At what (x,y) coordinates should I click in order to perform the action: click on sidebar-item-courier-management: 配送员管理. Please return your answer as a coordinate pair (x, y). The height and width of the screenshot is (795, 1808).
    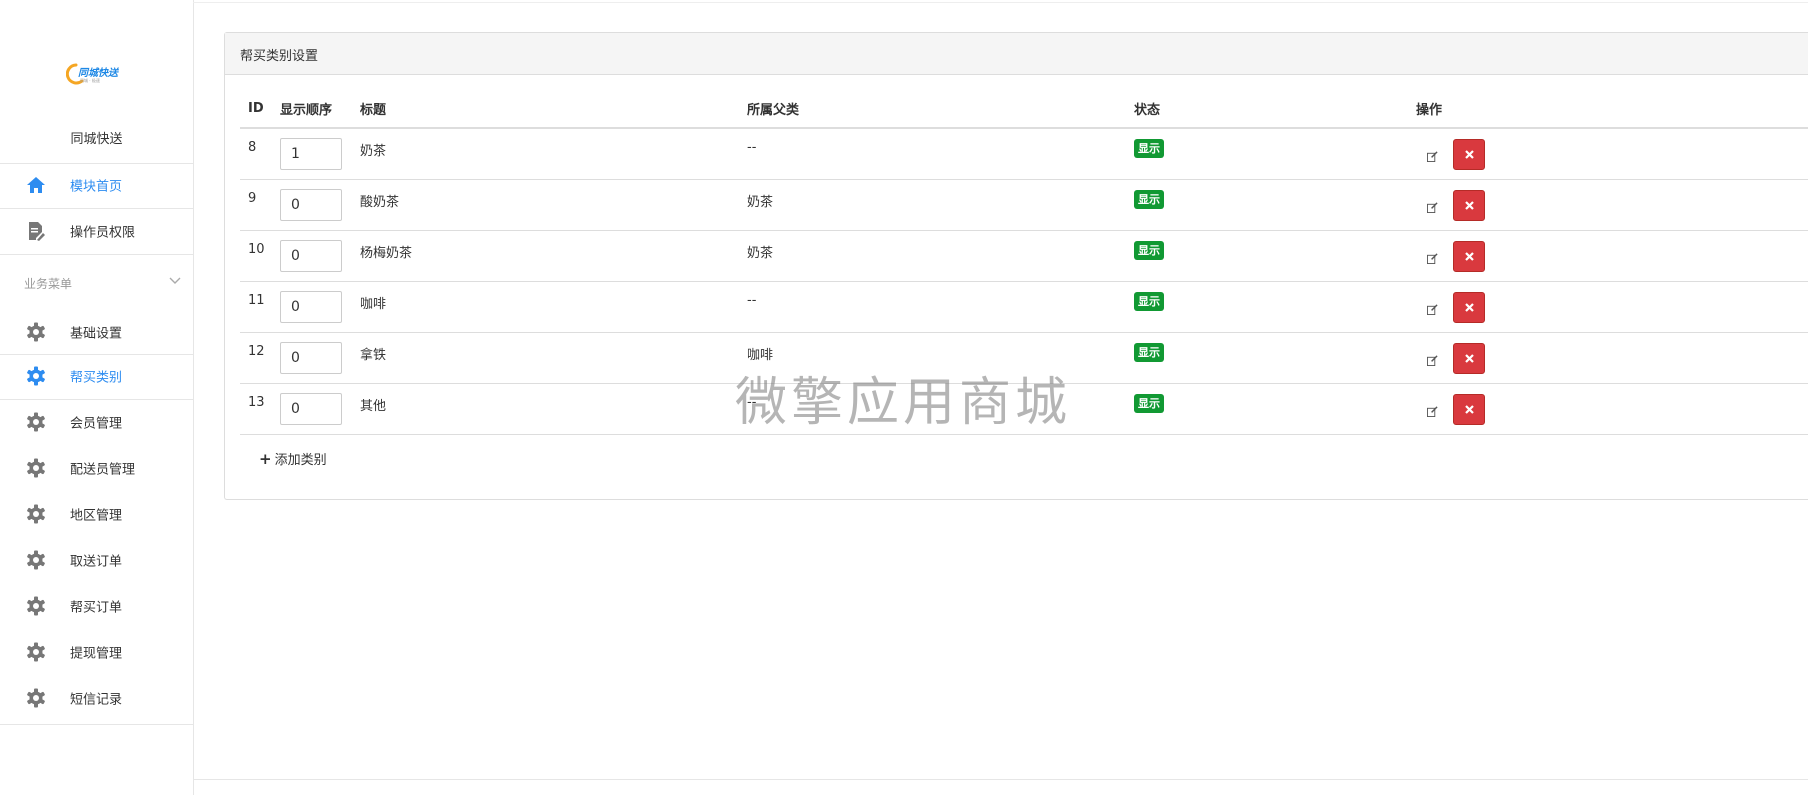
    Looking at the image, I should click on (96, 468).